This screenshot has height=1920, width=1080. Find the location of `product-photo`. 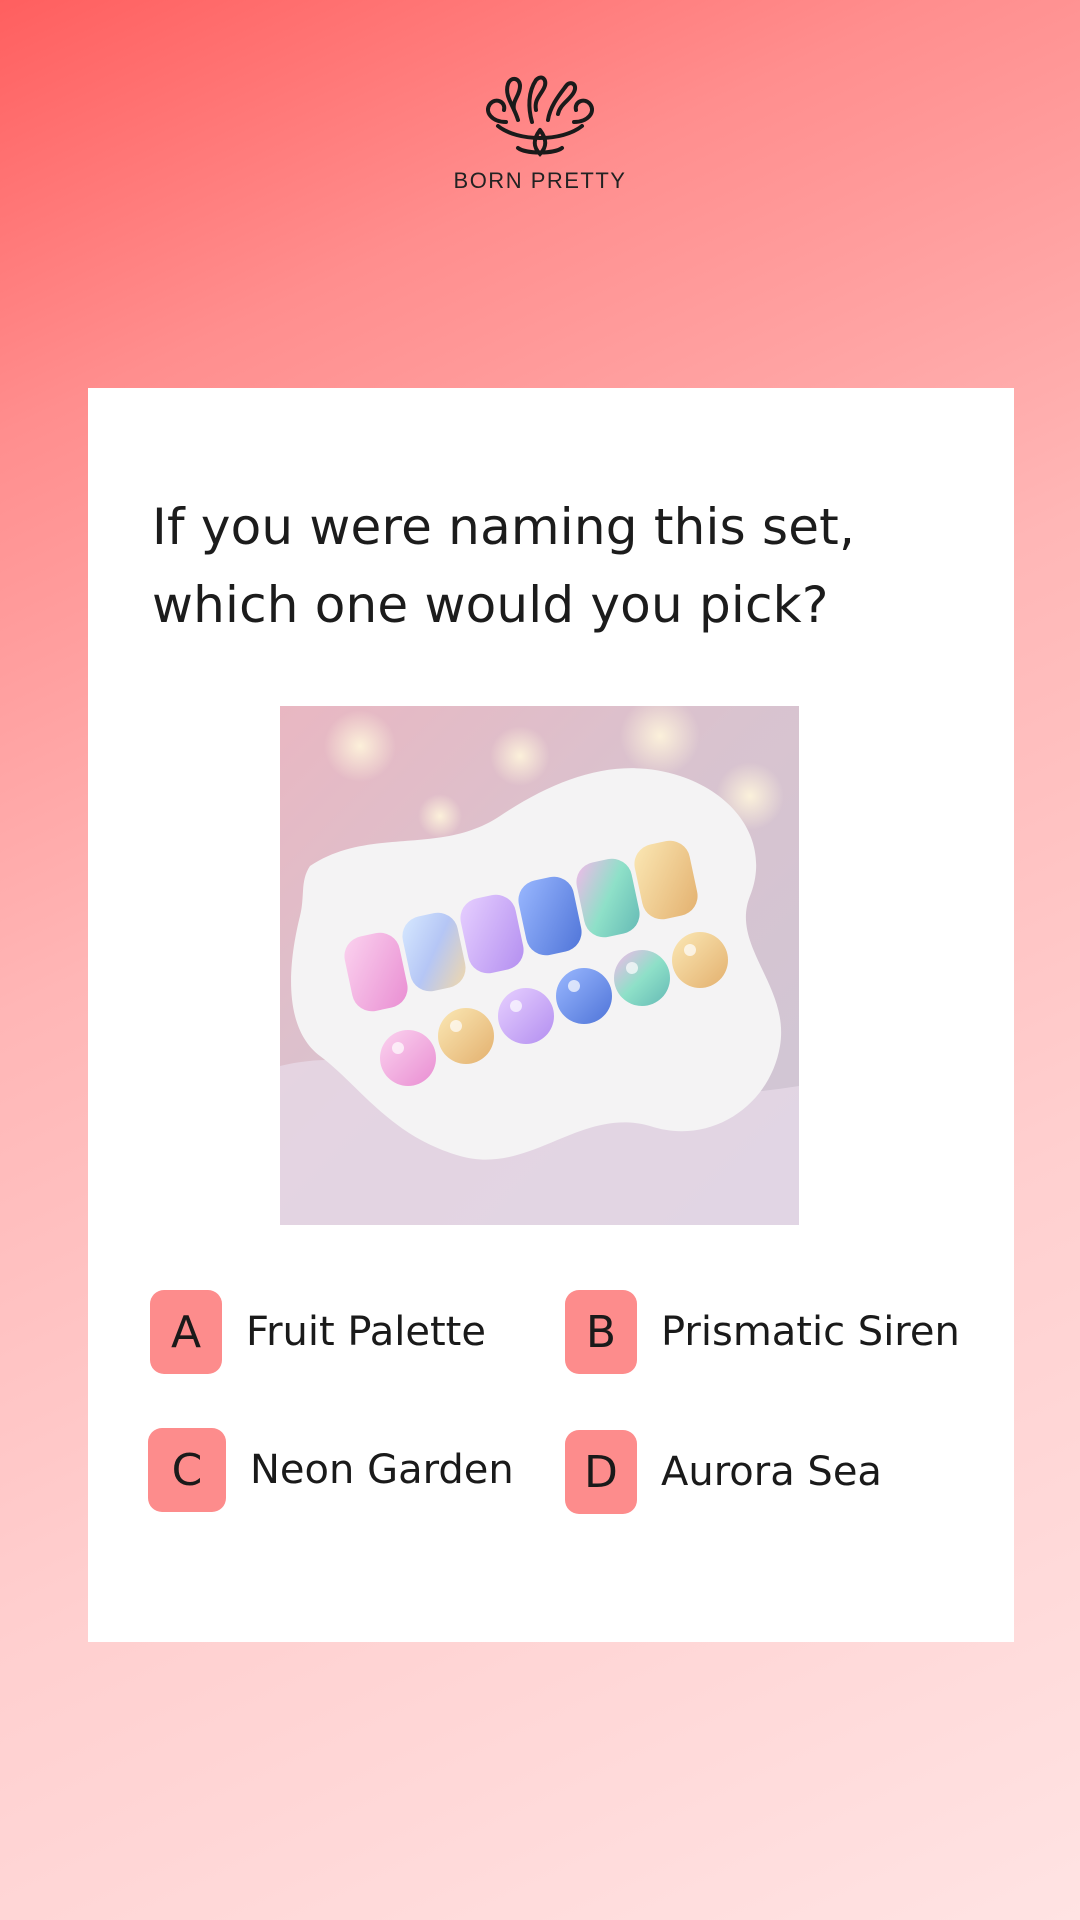

product-photo is located at coordinates (539, 965).